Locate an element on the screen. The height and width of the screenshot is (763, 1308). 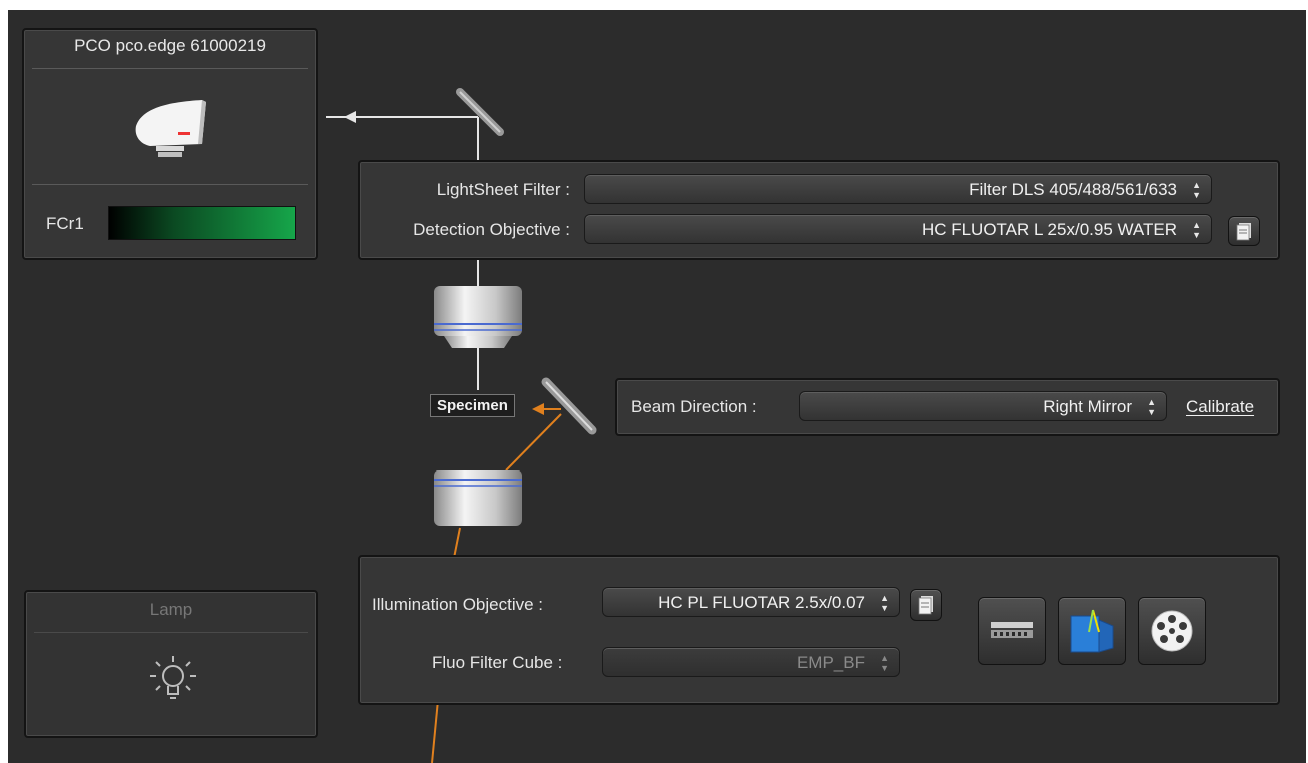
lamp-panel: Lamp is located at coordinates (171, 664).